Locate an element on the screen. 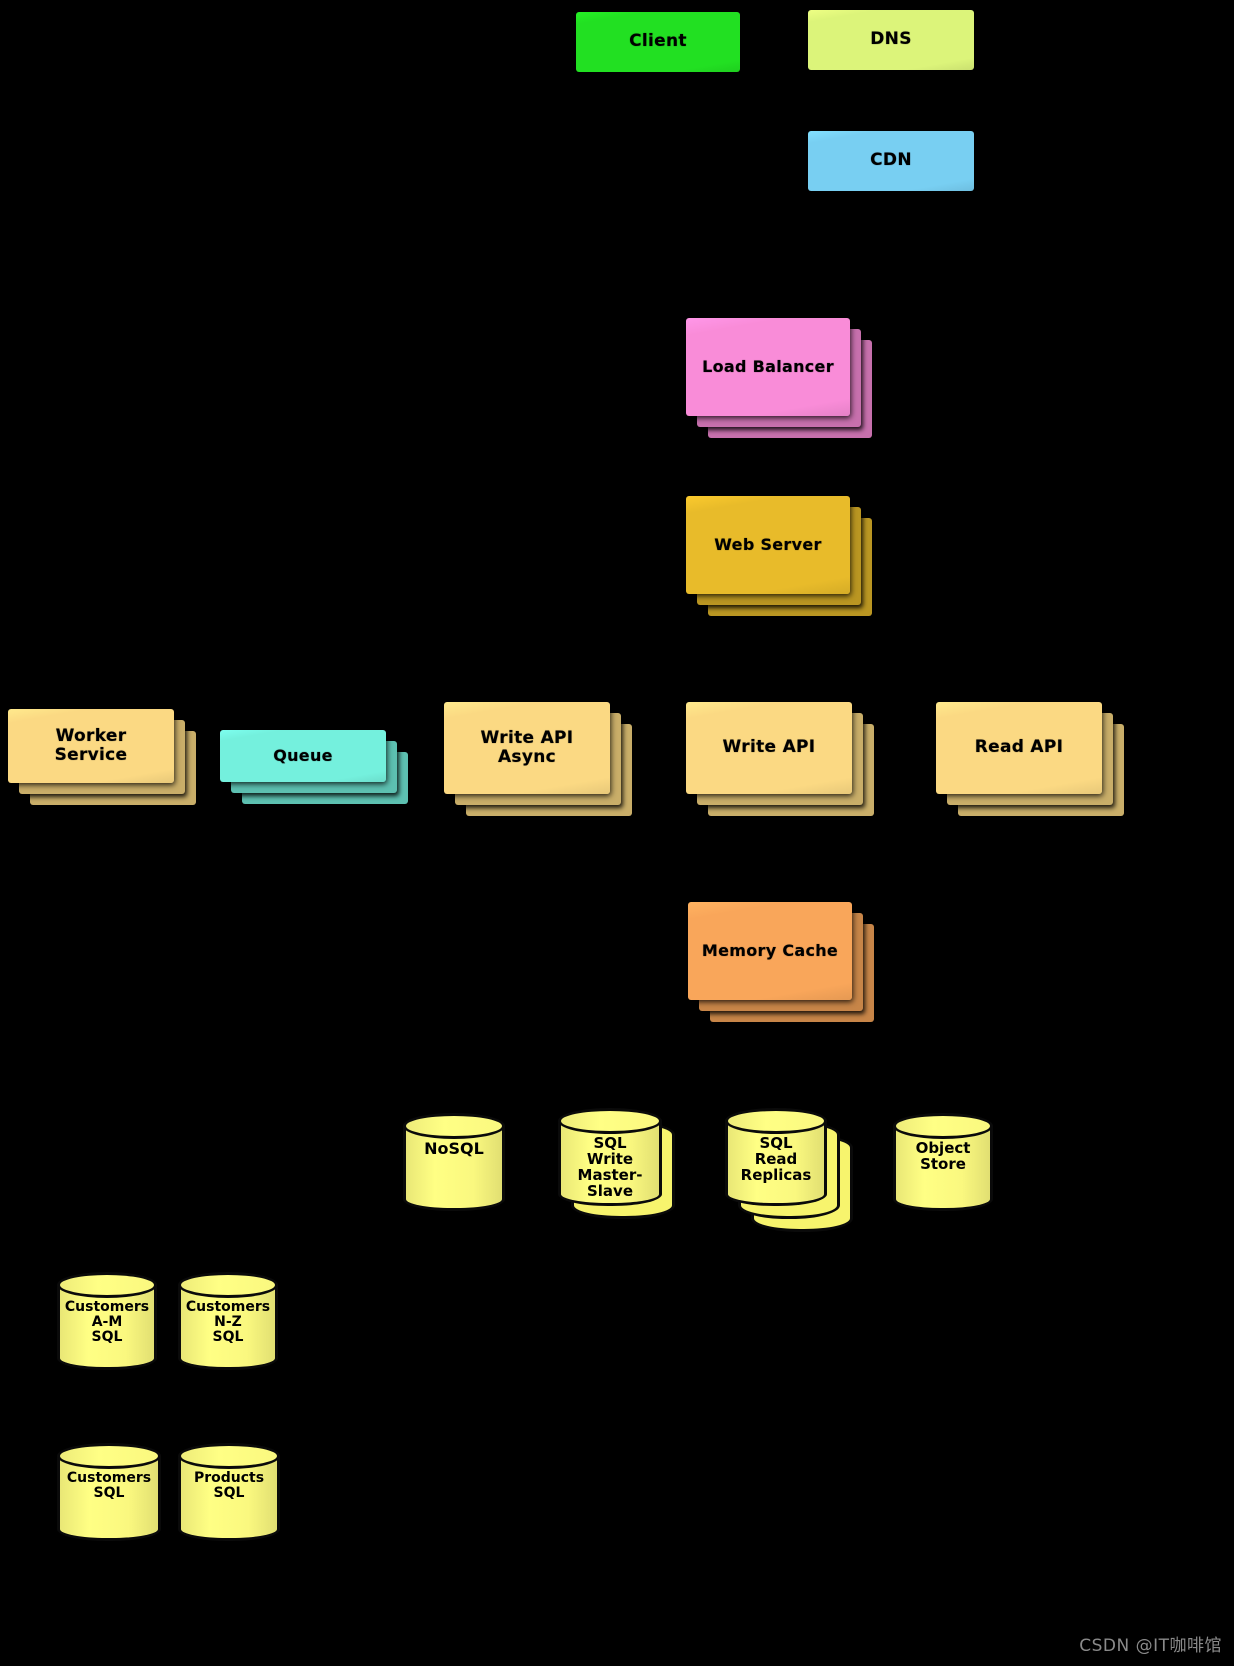 The width and height of the screenshot is (1234, 1666). node-write-api: Write API is located at coordinates (780, 759).